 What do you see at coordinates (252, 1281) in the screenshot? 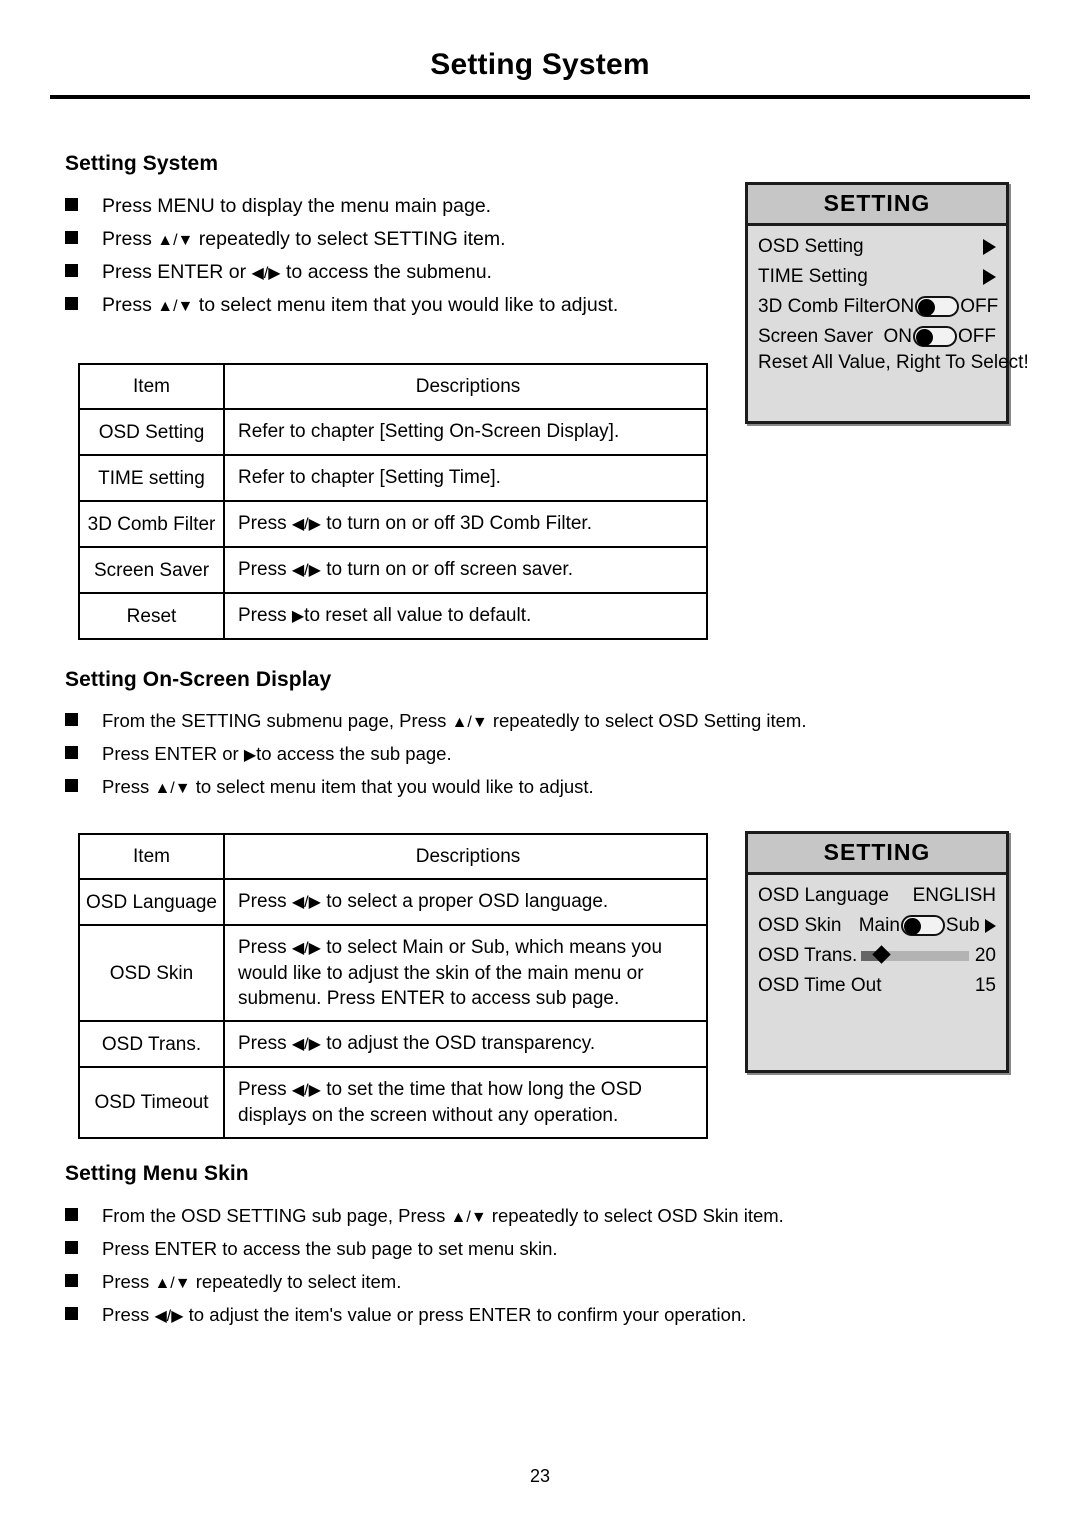
I see `bullet-text: Press ▲/▼ repeatedly to select item.` at bounding box center [252, 1281].